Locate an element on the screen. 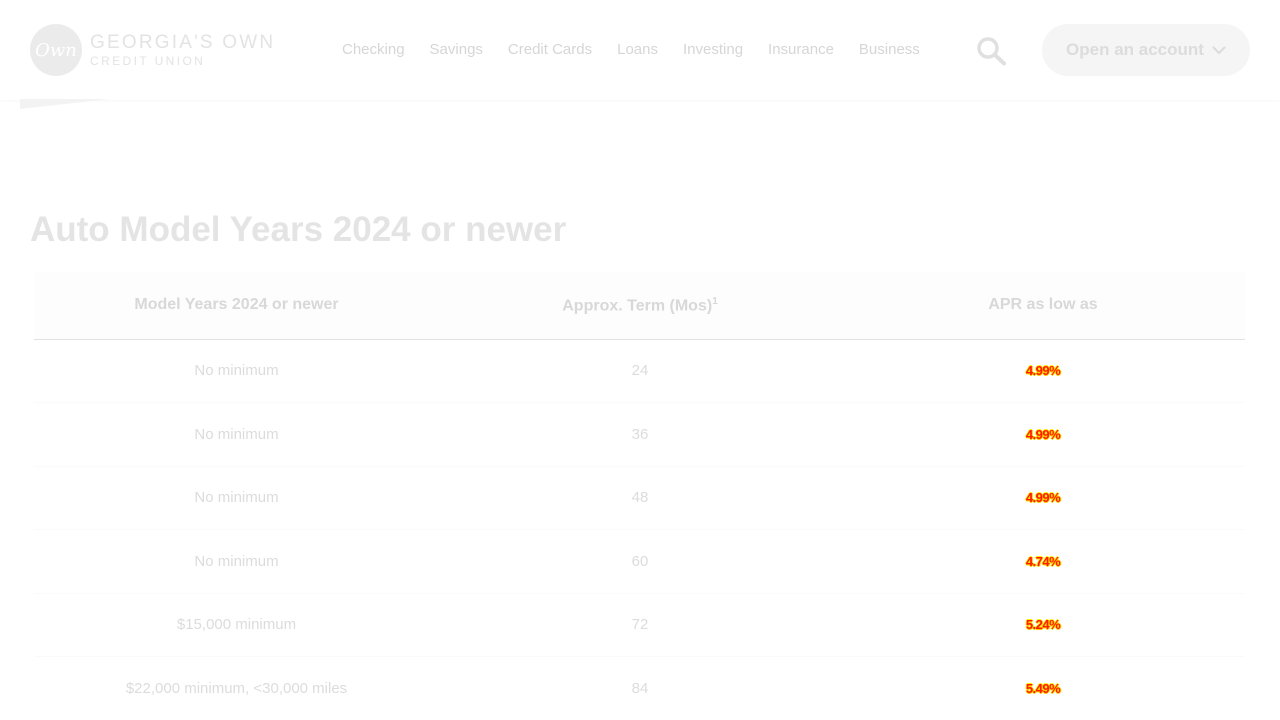 Image resolution: width=1280 pixels, height=720 pixels. logo: Own GEORGIA'S OWN CREDIT UNION is located at coordinates (152, 50).